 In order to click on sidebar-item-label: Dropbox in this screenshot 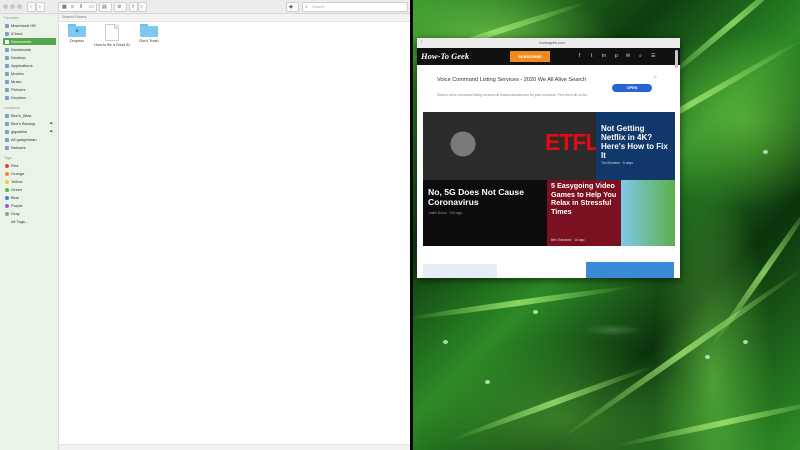, I will do `click(19, 97)`.